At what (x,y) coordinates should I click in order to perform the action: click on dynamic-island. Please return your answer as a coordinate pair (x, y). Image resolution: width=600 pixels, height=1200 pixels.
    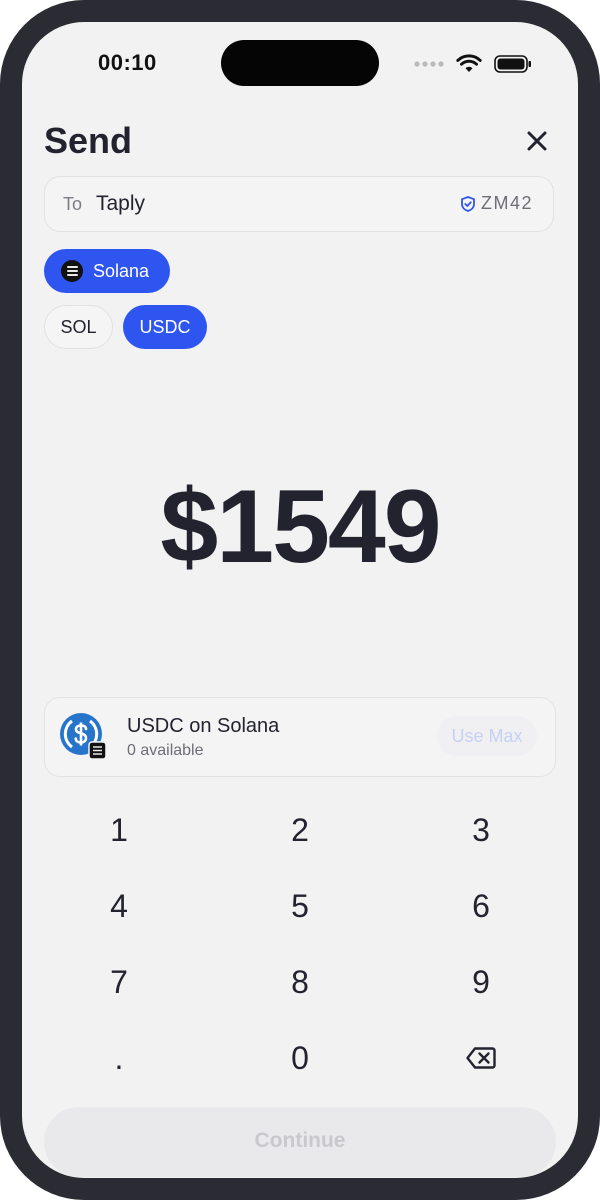
    Looking at the image, I should click on (300, 63).